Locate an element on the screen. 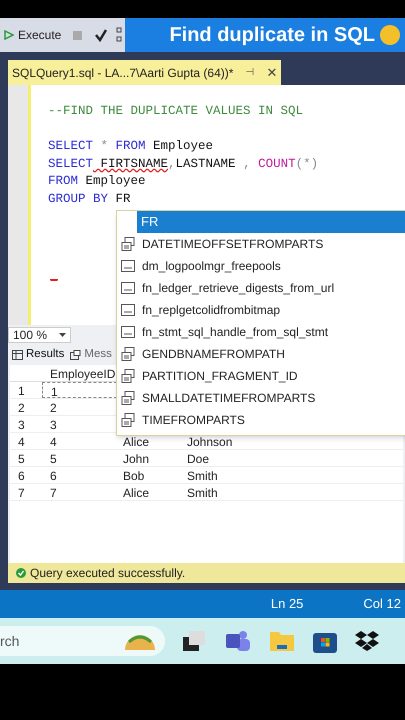  dropbox-icon is located at coordinates (367, 641).